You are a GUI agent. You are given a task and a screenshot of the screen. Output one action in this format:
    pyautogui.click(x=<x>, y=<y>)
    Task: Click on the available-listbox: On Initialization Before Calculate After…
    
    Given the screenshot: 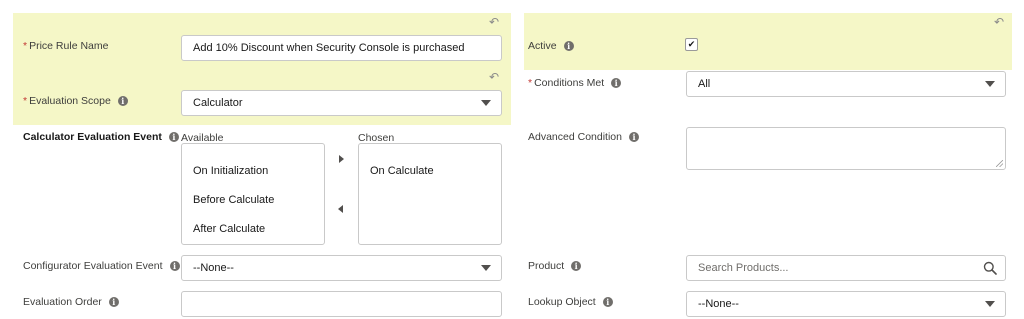 What is the action you would take?
    pyautogui.click(x=253, y=194)
    